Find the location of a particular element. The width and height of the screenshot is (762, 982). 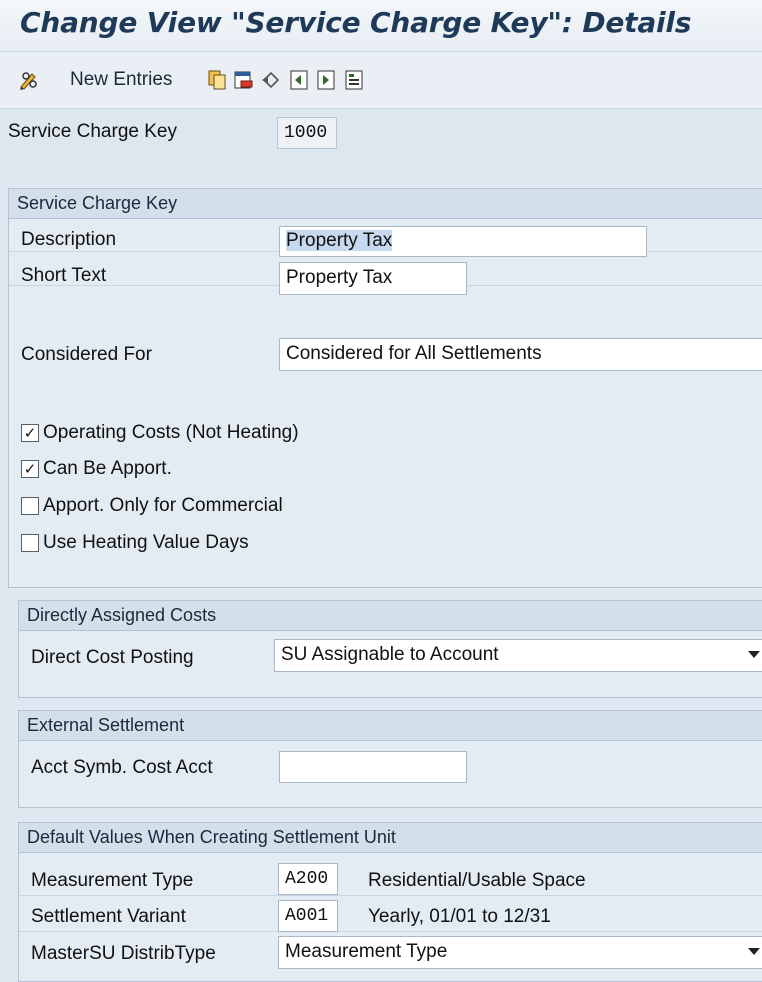

considered-for-label: Considered For is located at coordinates (86, 354).